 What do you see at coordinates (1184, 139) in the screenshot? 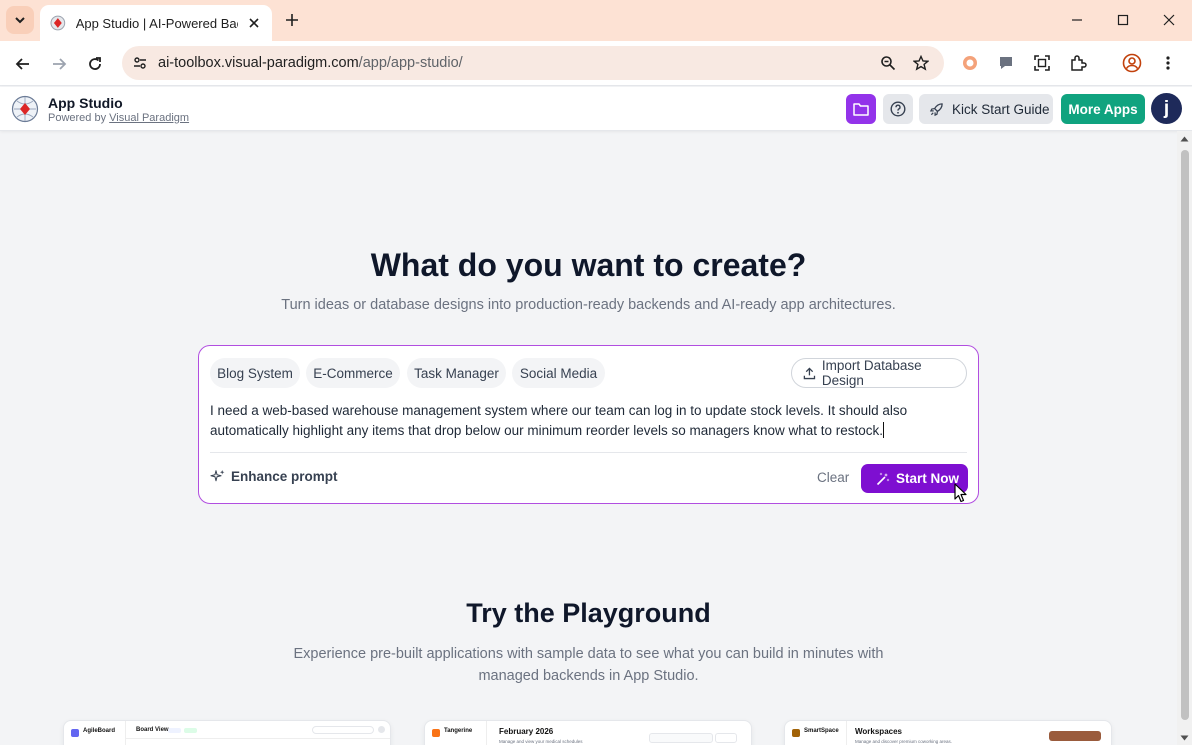
I see `scroll-up-arrow-icon` at bounding box center [1184, 139].